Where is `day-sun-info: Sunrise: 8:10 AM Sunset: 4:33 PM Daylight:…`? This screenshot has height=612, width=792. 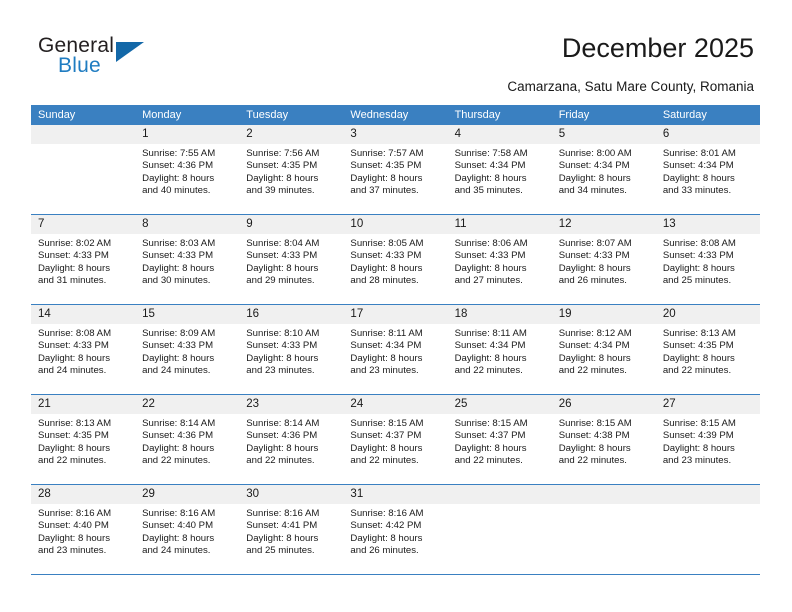
day-sun-info: Sunrise: 8:10 AM Sunset: 4:33 PM Daylight:… is located at coordinates (291, 350).